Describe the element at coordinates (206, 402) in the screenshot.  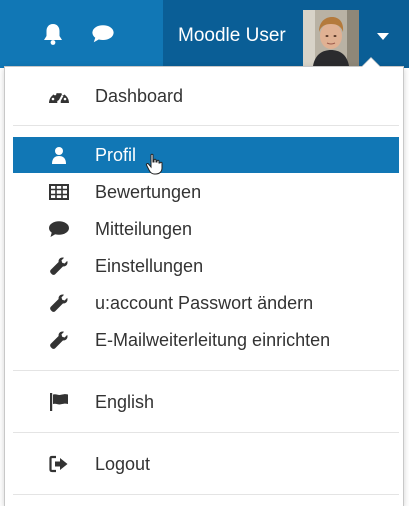
I see `menu-item-english: English` at that location.